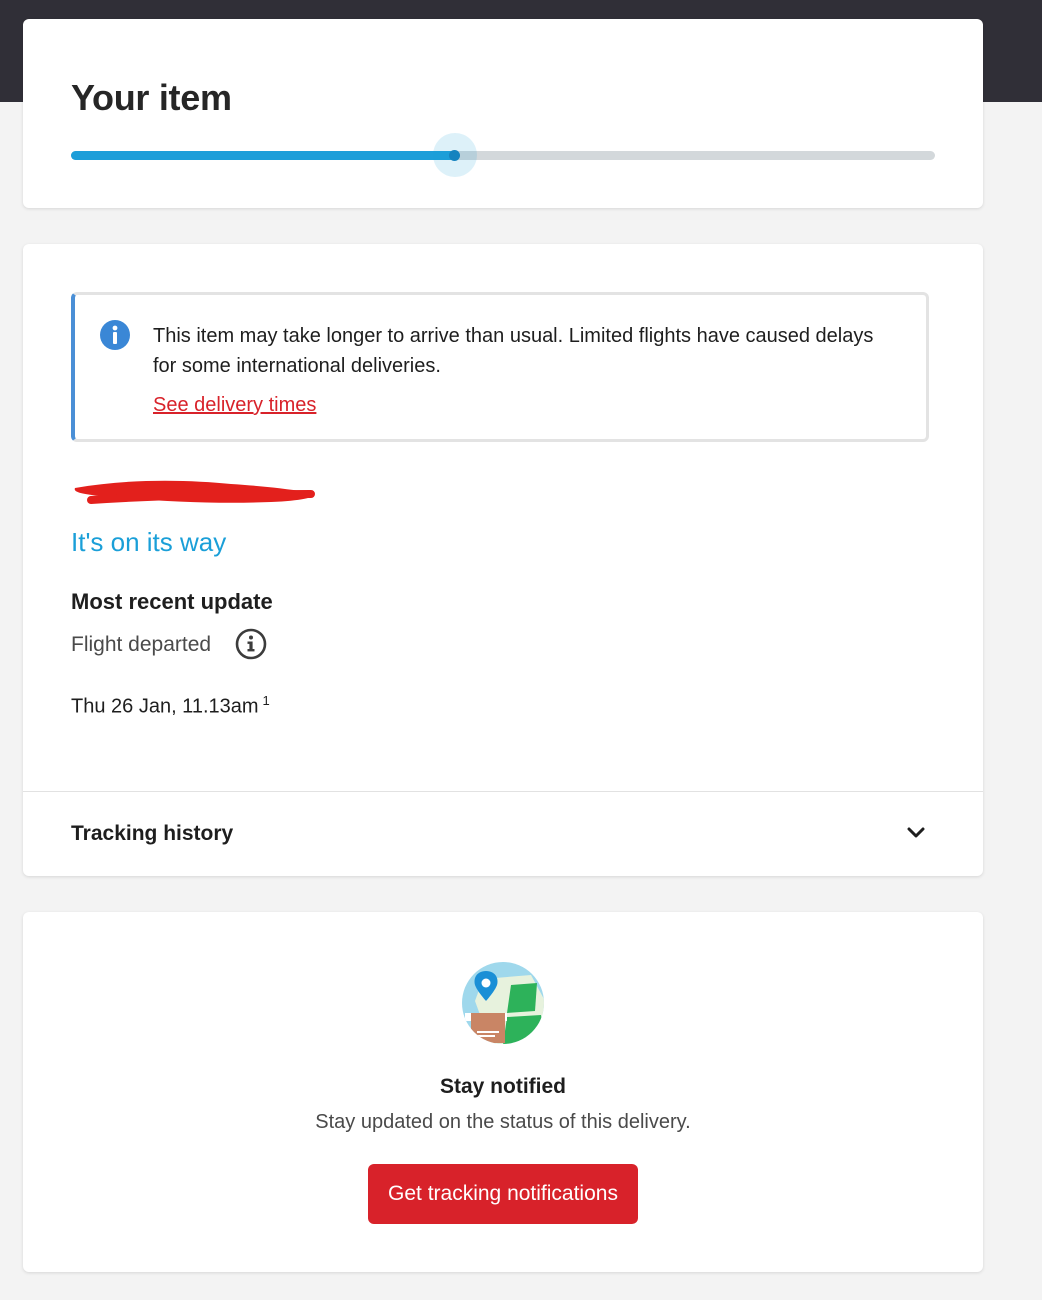  I want to click on tracking-history-label: Tracking history, so click(152, 833).